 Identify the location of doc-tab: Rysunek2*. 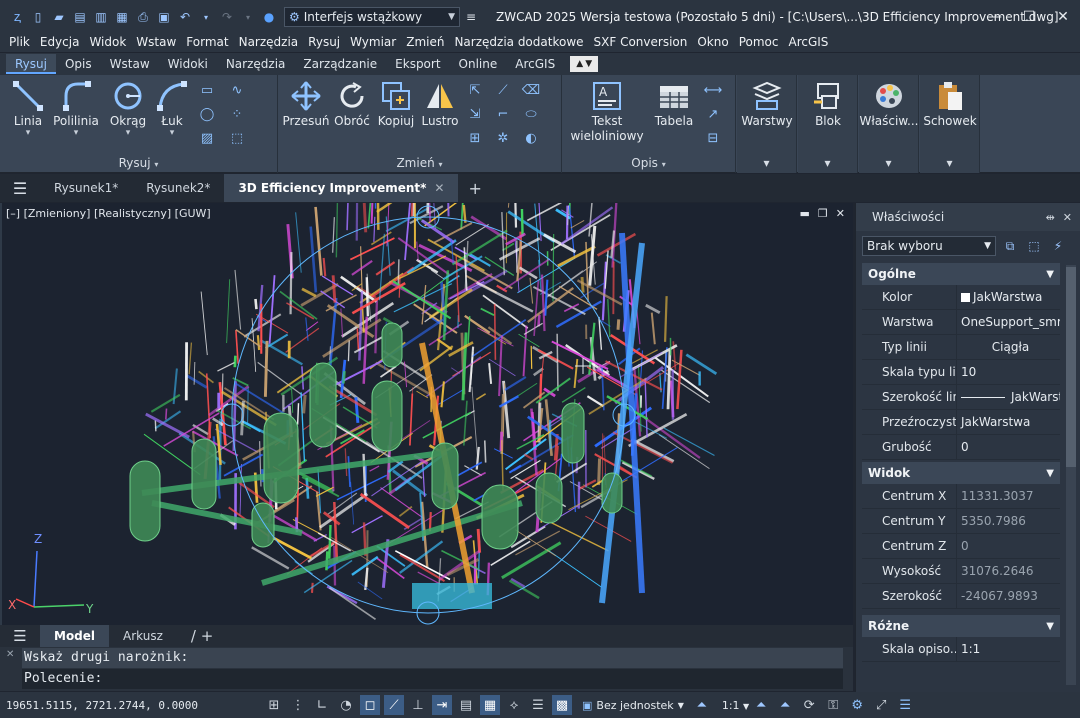
(178, 188).